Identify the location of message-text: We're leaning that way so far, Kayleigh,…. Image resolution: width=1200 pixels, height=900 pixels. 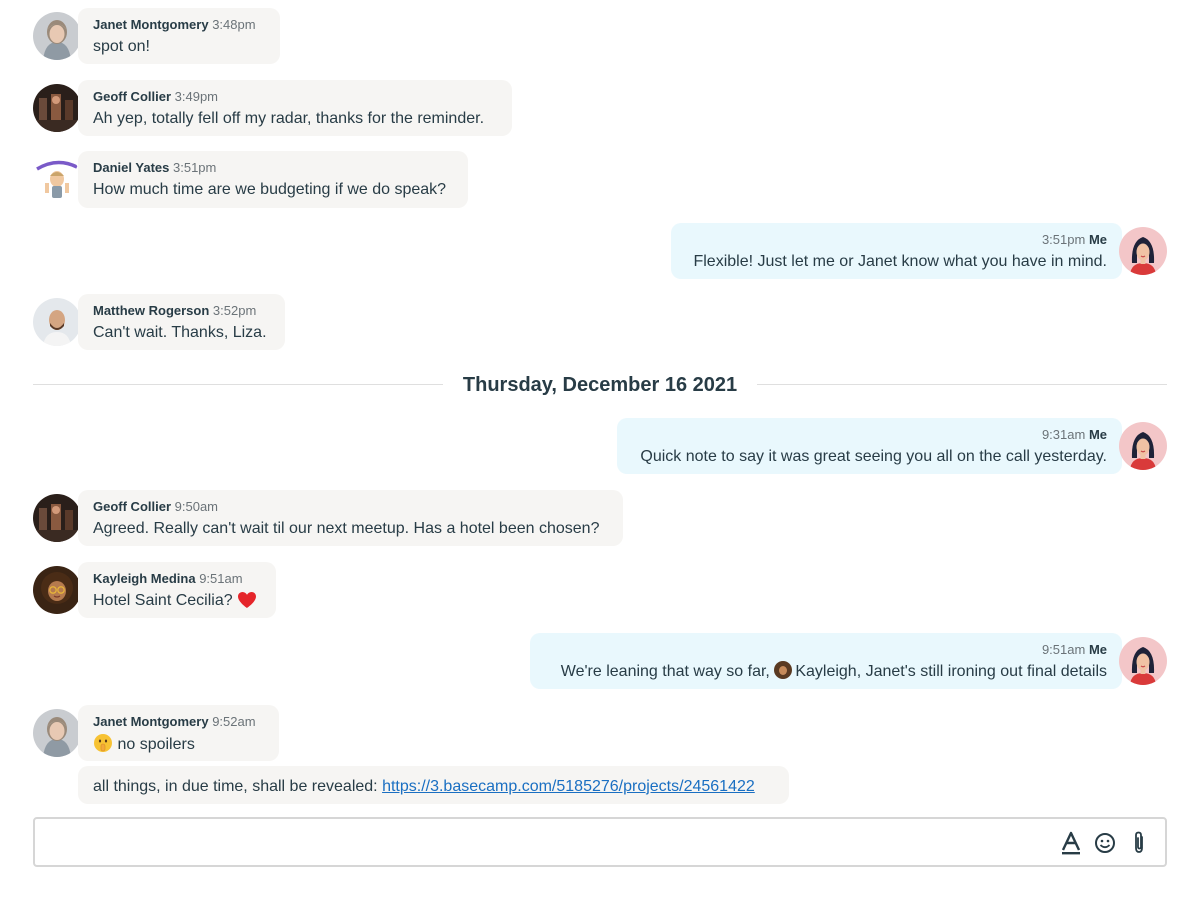
(826, 672).